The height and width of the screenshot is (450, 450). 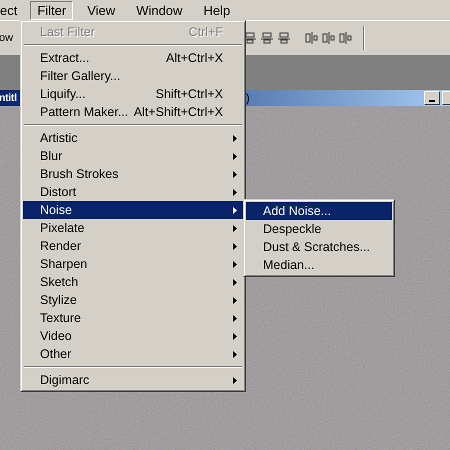 I want to click on menu-item: Sharpen, so click(x=133, y=264).